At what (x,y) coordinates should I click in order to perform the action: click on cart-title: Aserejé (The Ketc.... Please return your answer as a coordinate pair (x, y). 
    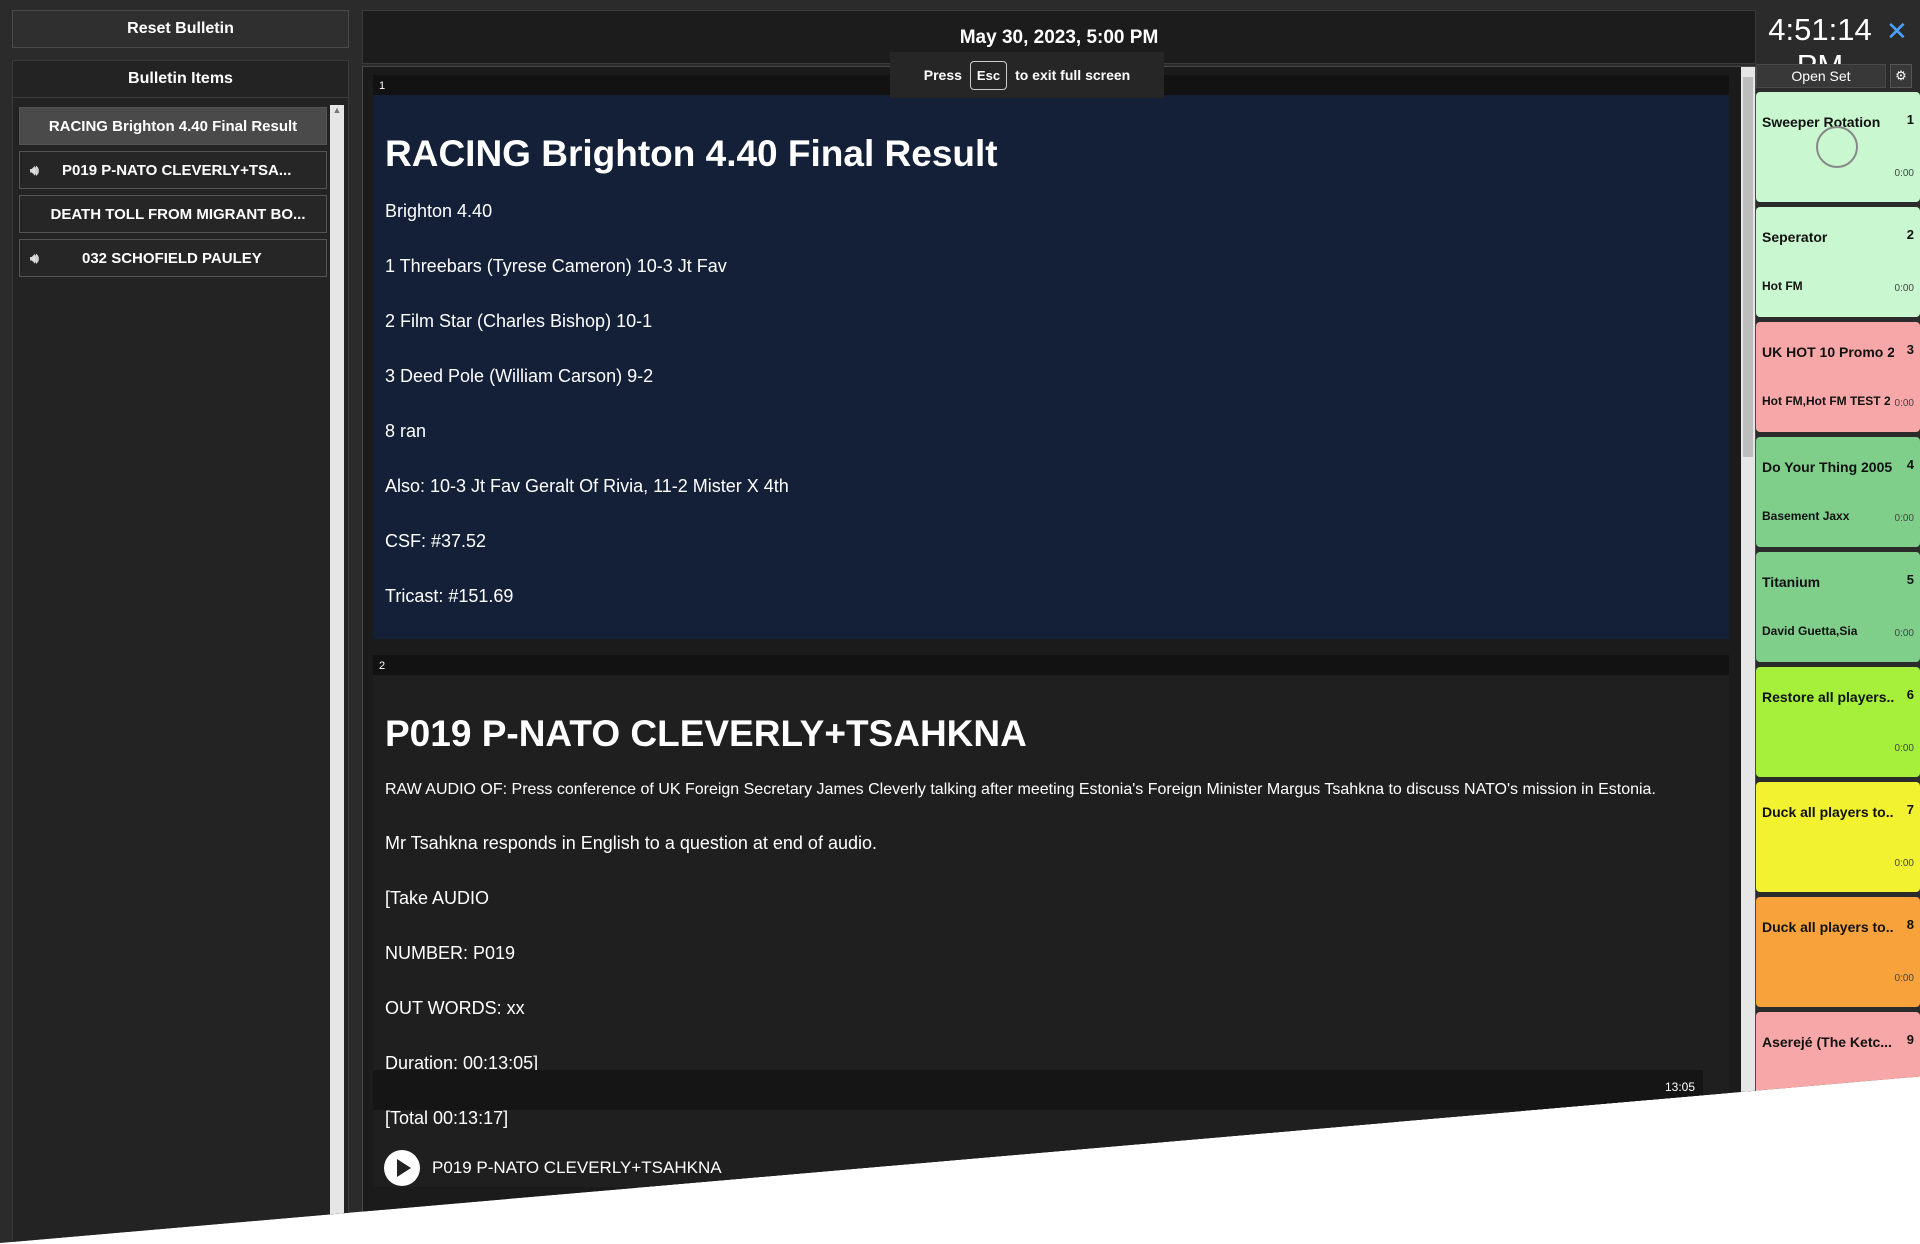
    Looking at the image, I should click on (1827, 1042).